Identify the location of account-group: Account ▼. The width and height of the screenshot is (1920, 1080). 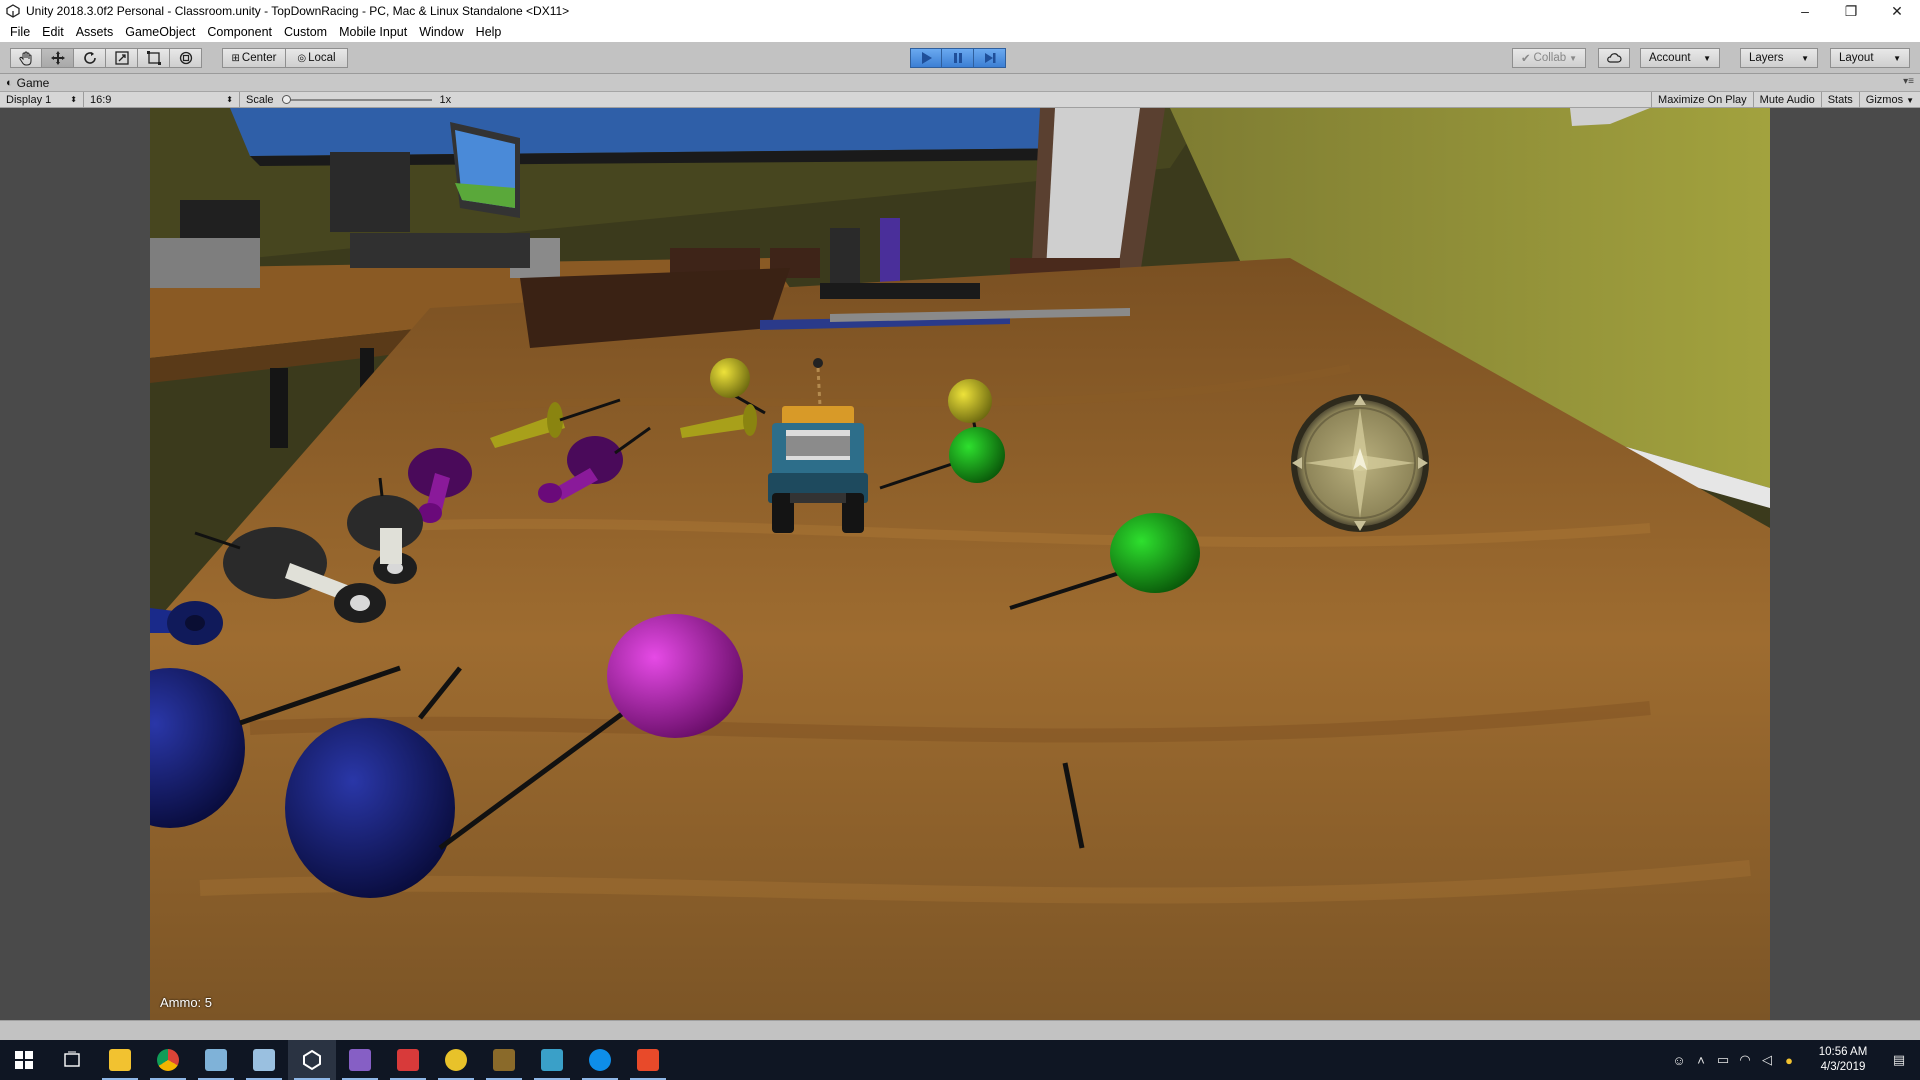
(1680, 58).